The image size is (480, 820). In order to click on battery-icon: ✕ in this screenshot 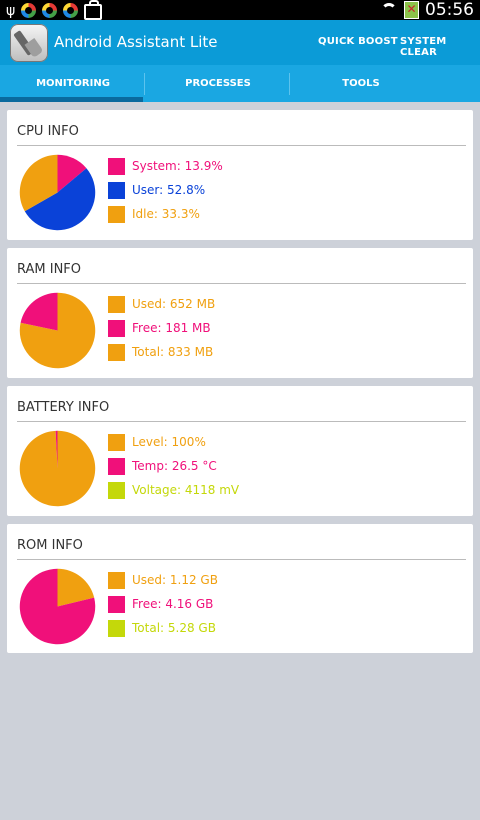, I will do `click(411, 10)`.